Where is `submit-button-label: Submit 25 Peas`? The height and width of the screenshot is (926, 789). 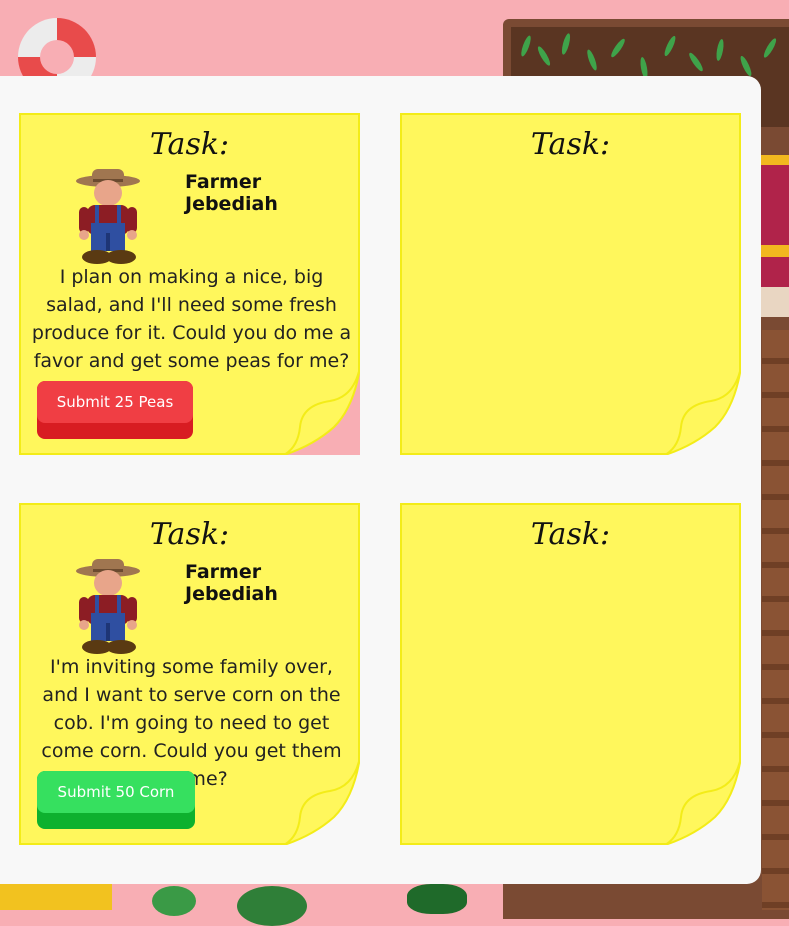
submit-button-label: Submit 25 Peas is located at coordinates (115, 402).